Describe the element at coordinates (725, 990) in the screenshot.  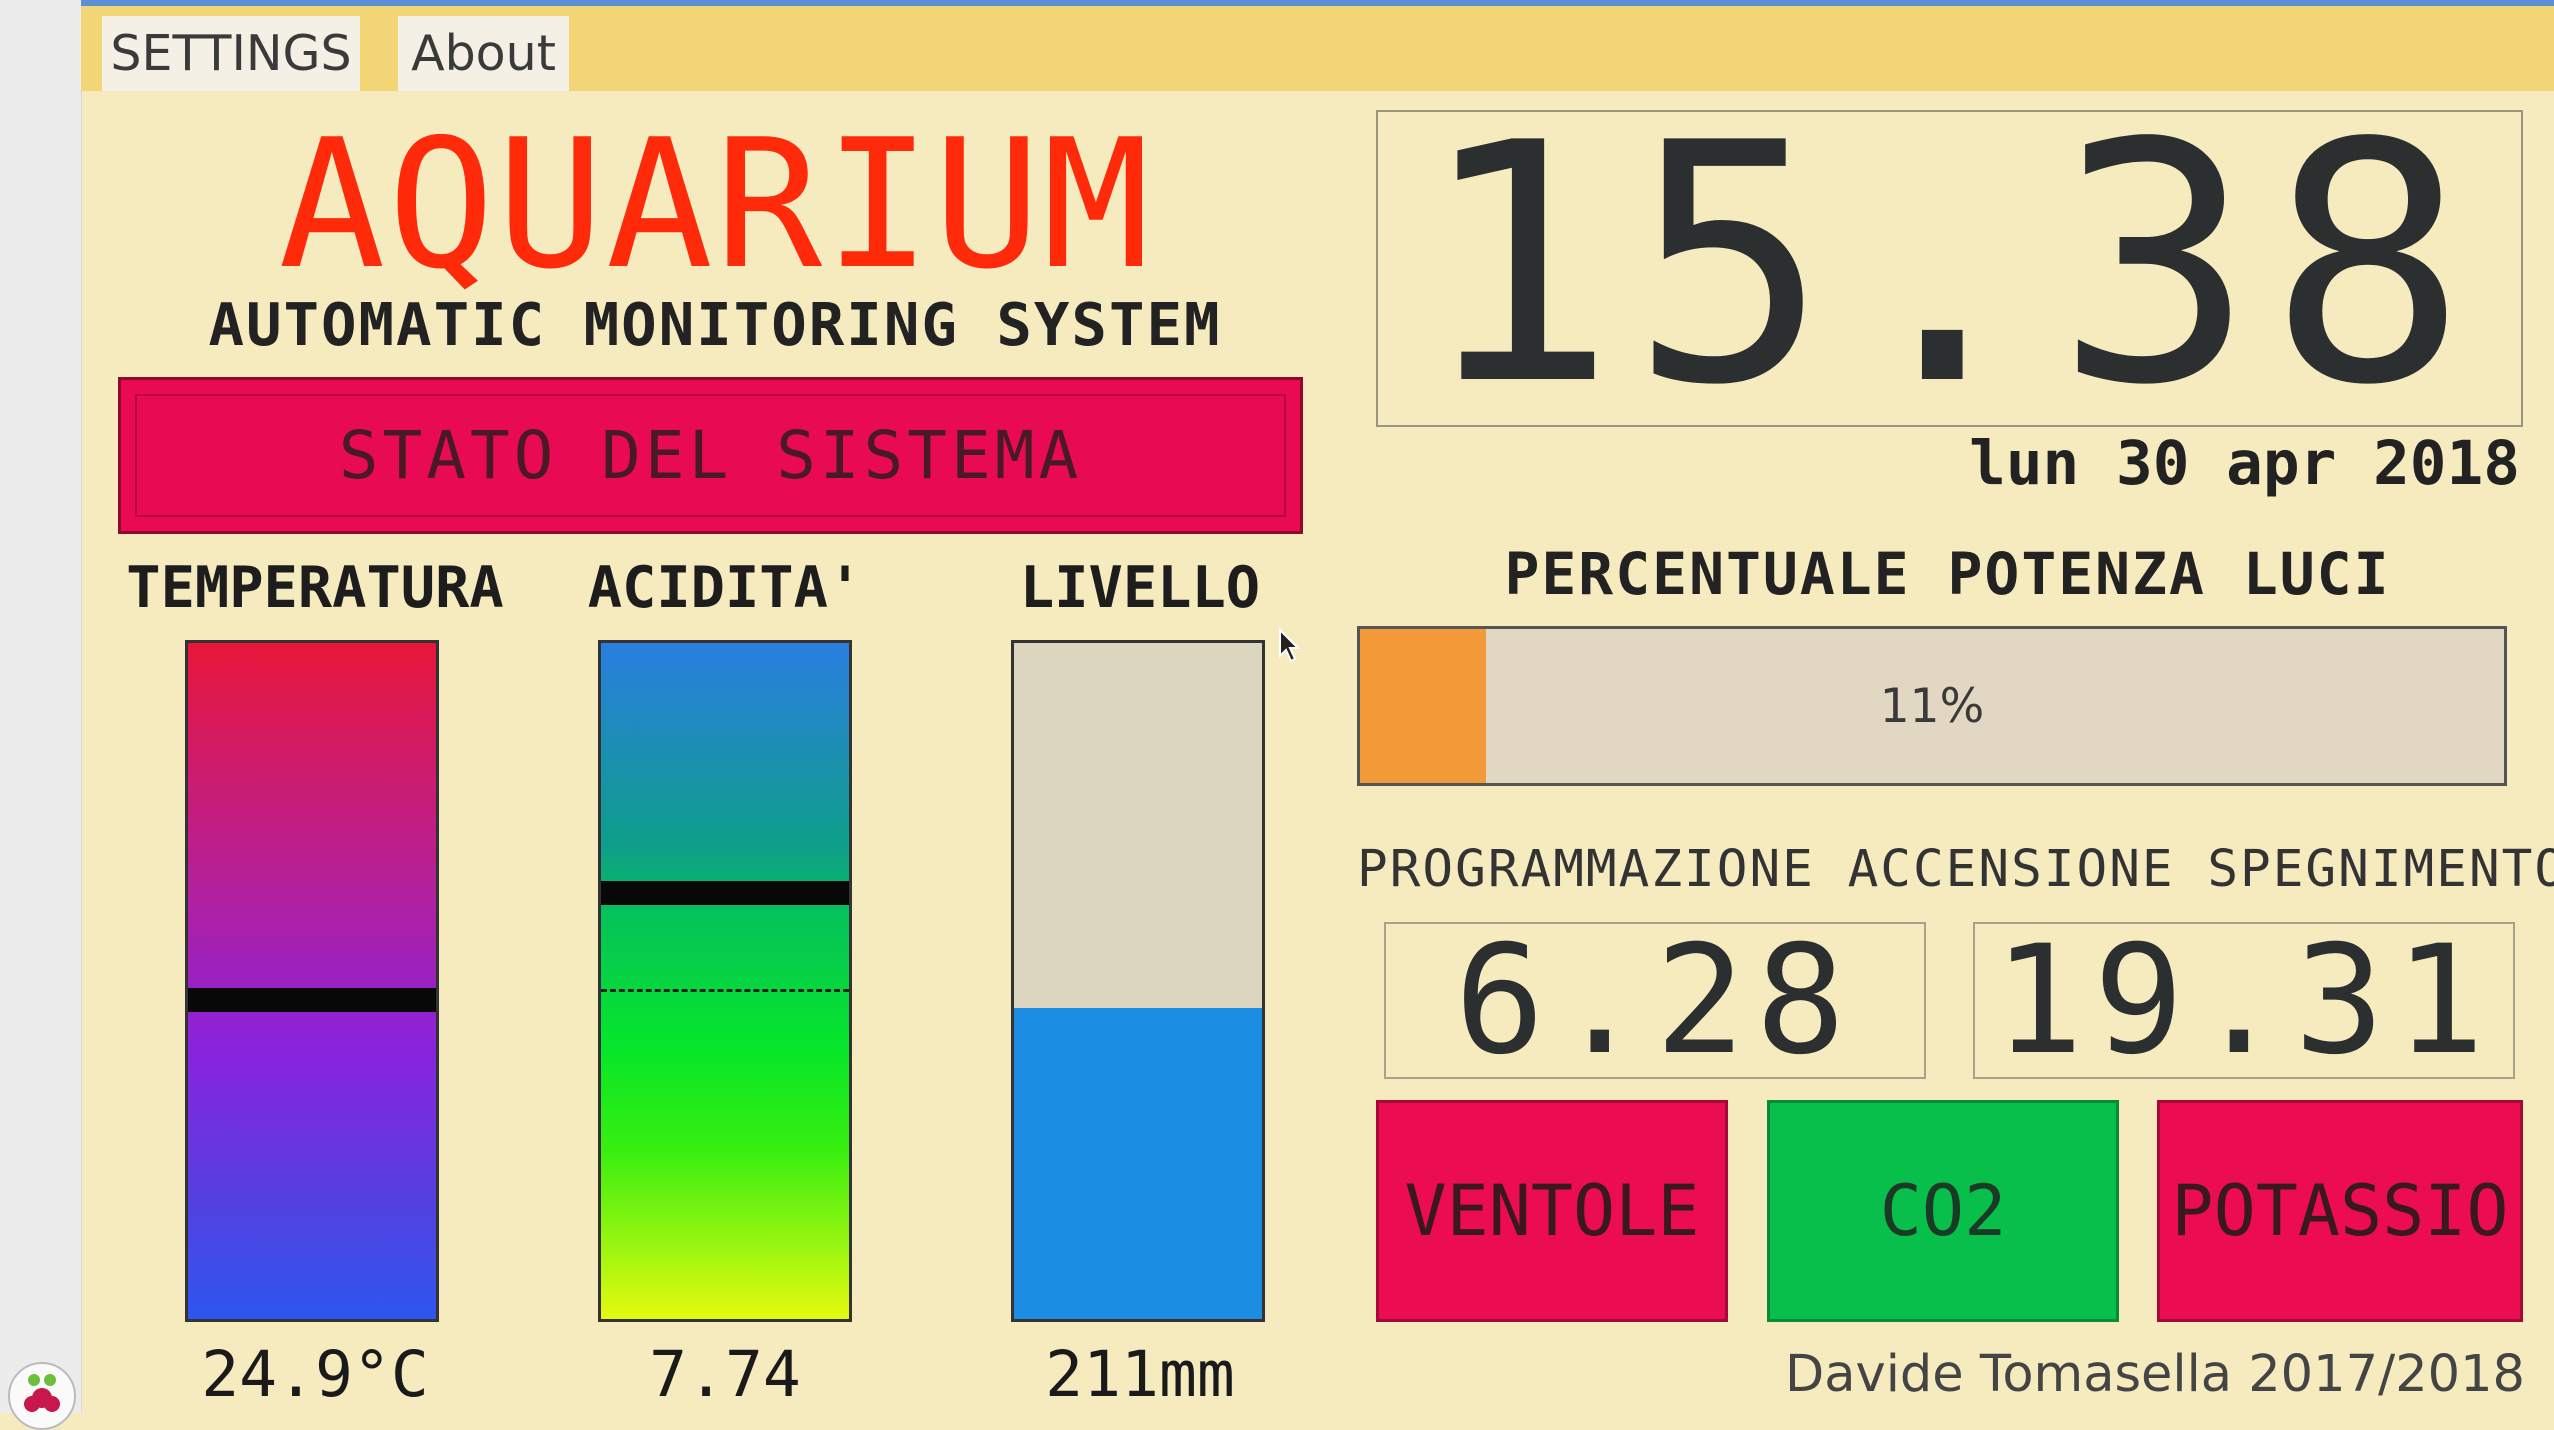
I see `acidity-reference-line` at that location.